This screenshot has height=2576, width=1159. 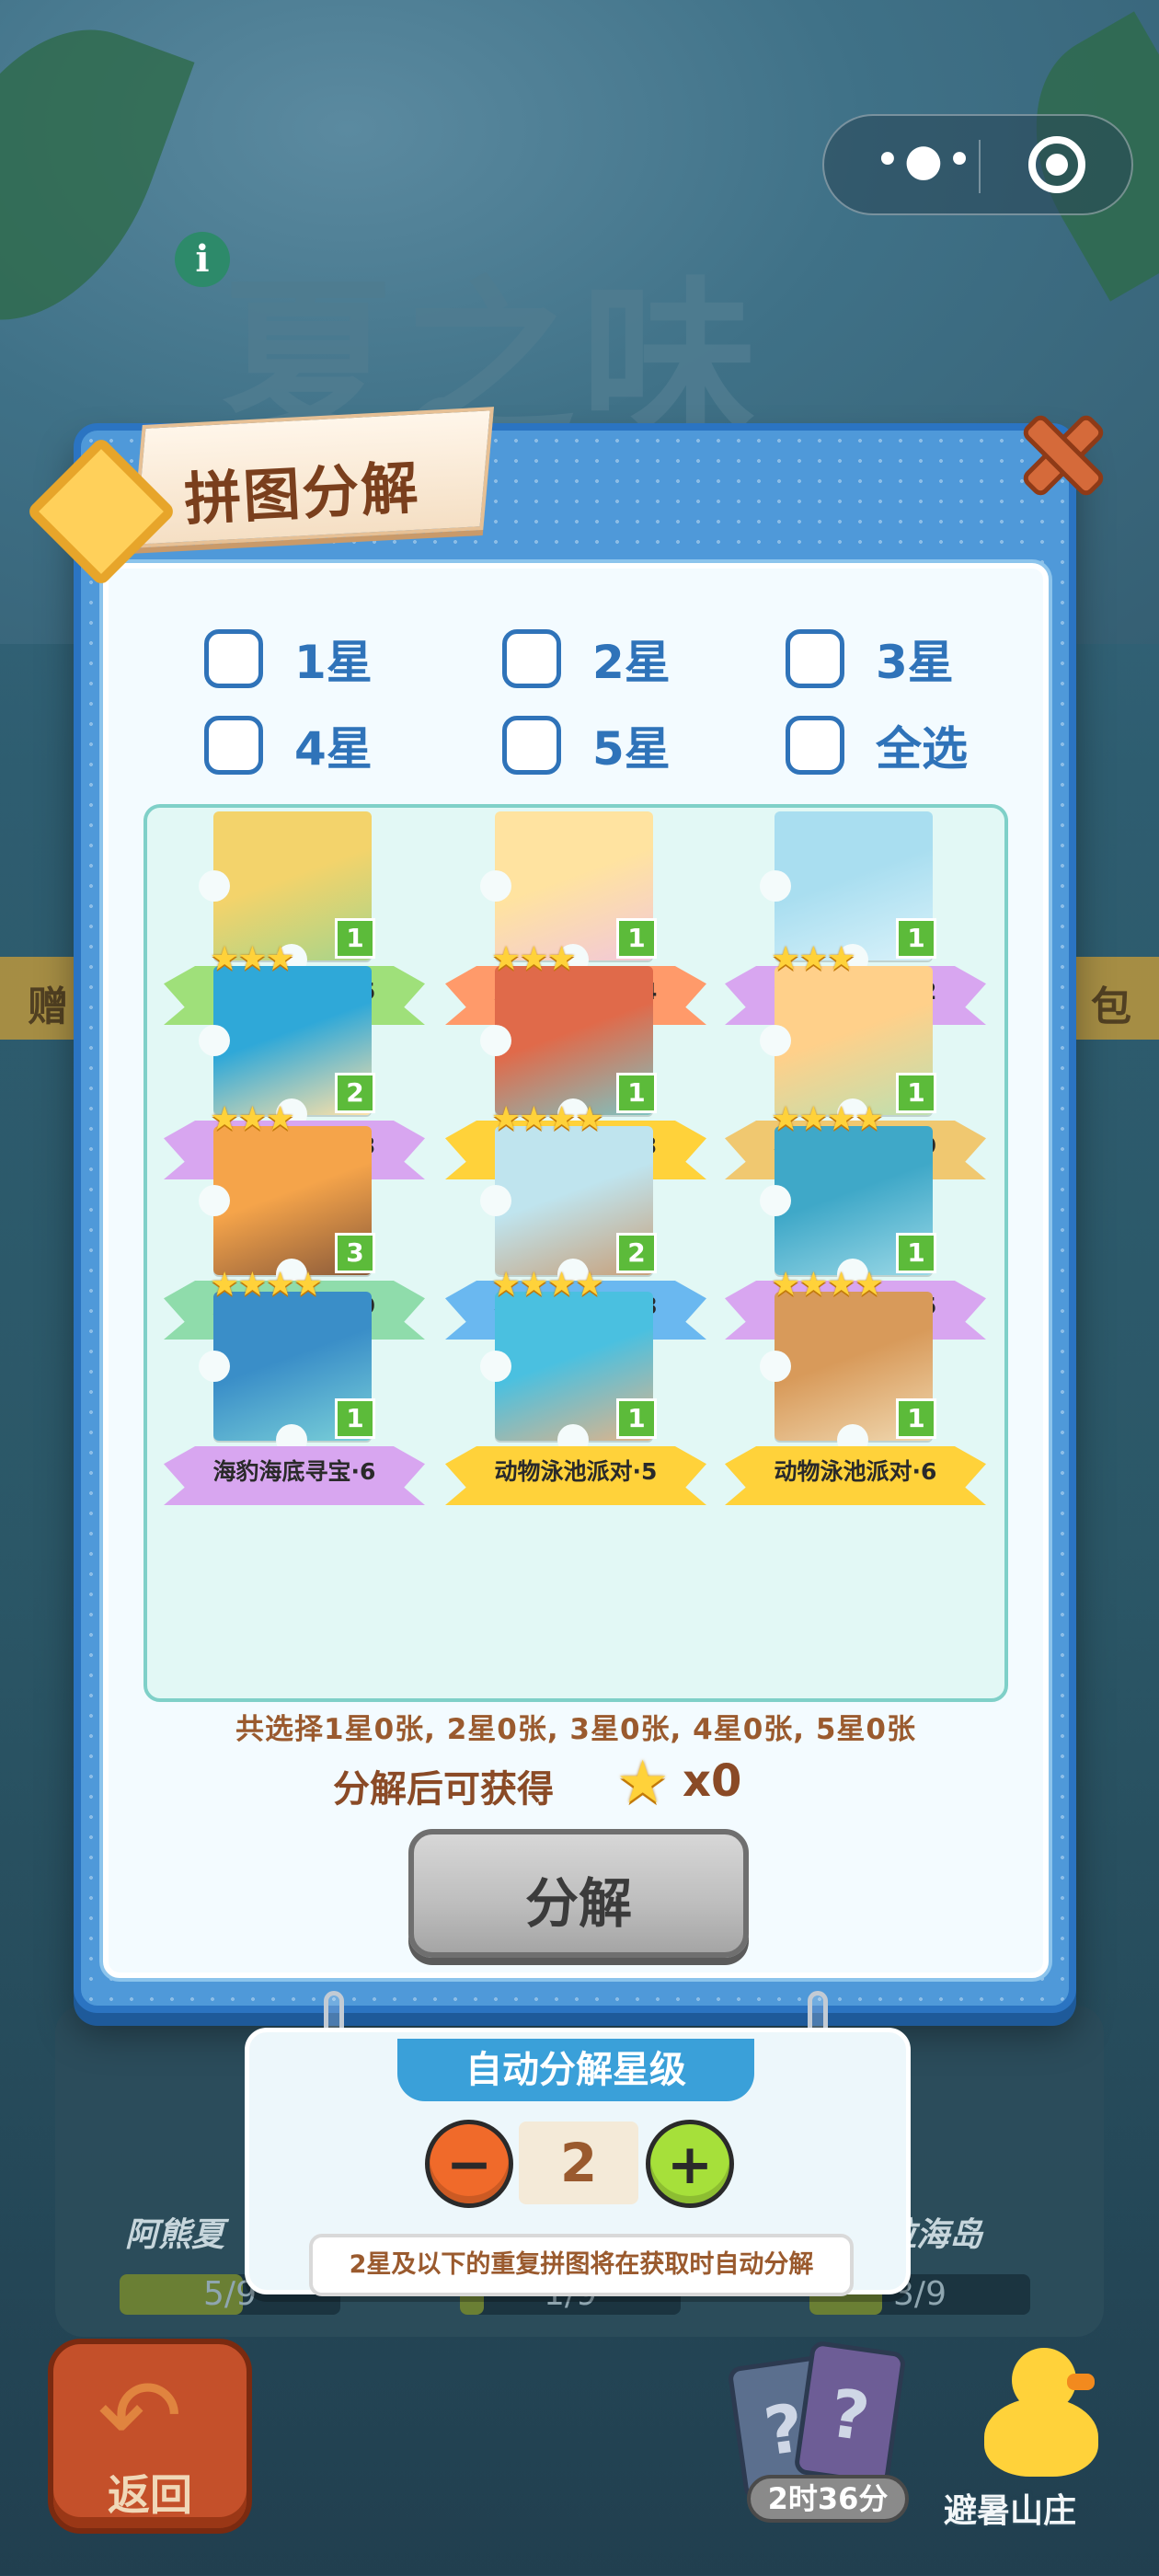 I want to click on reward-count: x0, so click(x=712, y=1781).